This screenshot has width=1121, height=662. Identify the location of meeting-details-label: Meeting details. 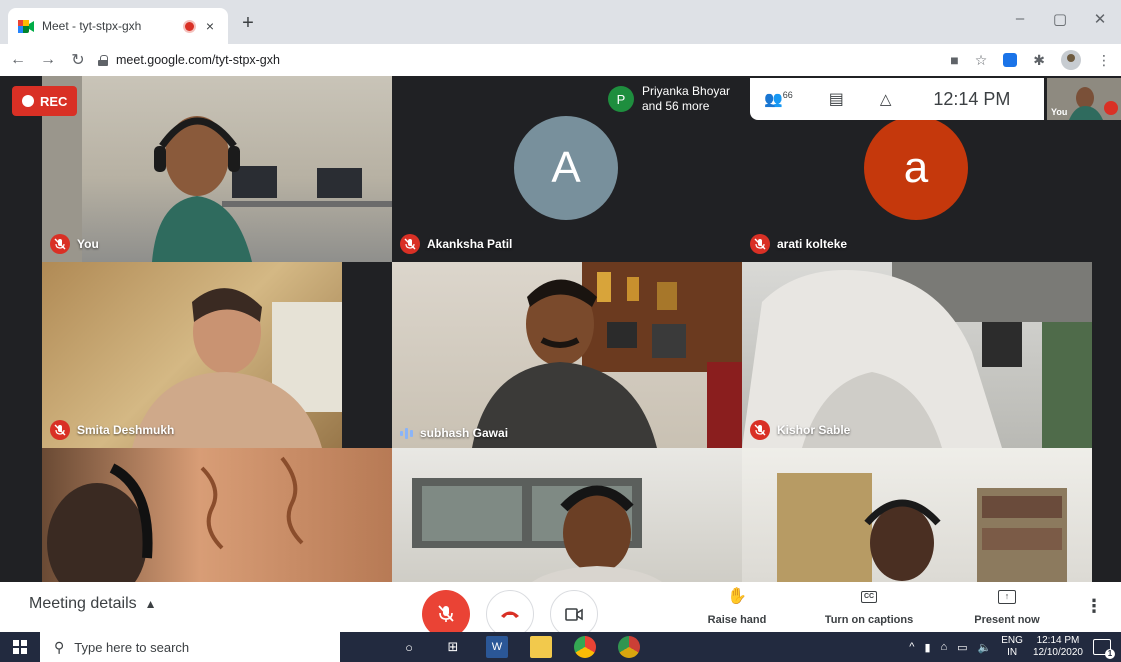
(83, 603).